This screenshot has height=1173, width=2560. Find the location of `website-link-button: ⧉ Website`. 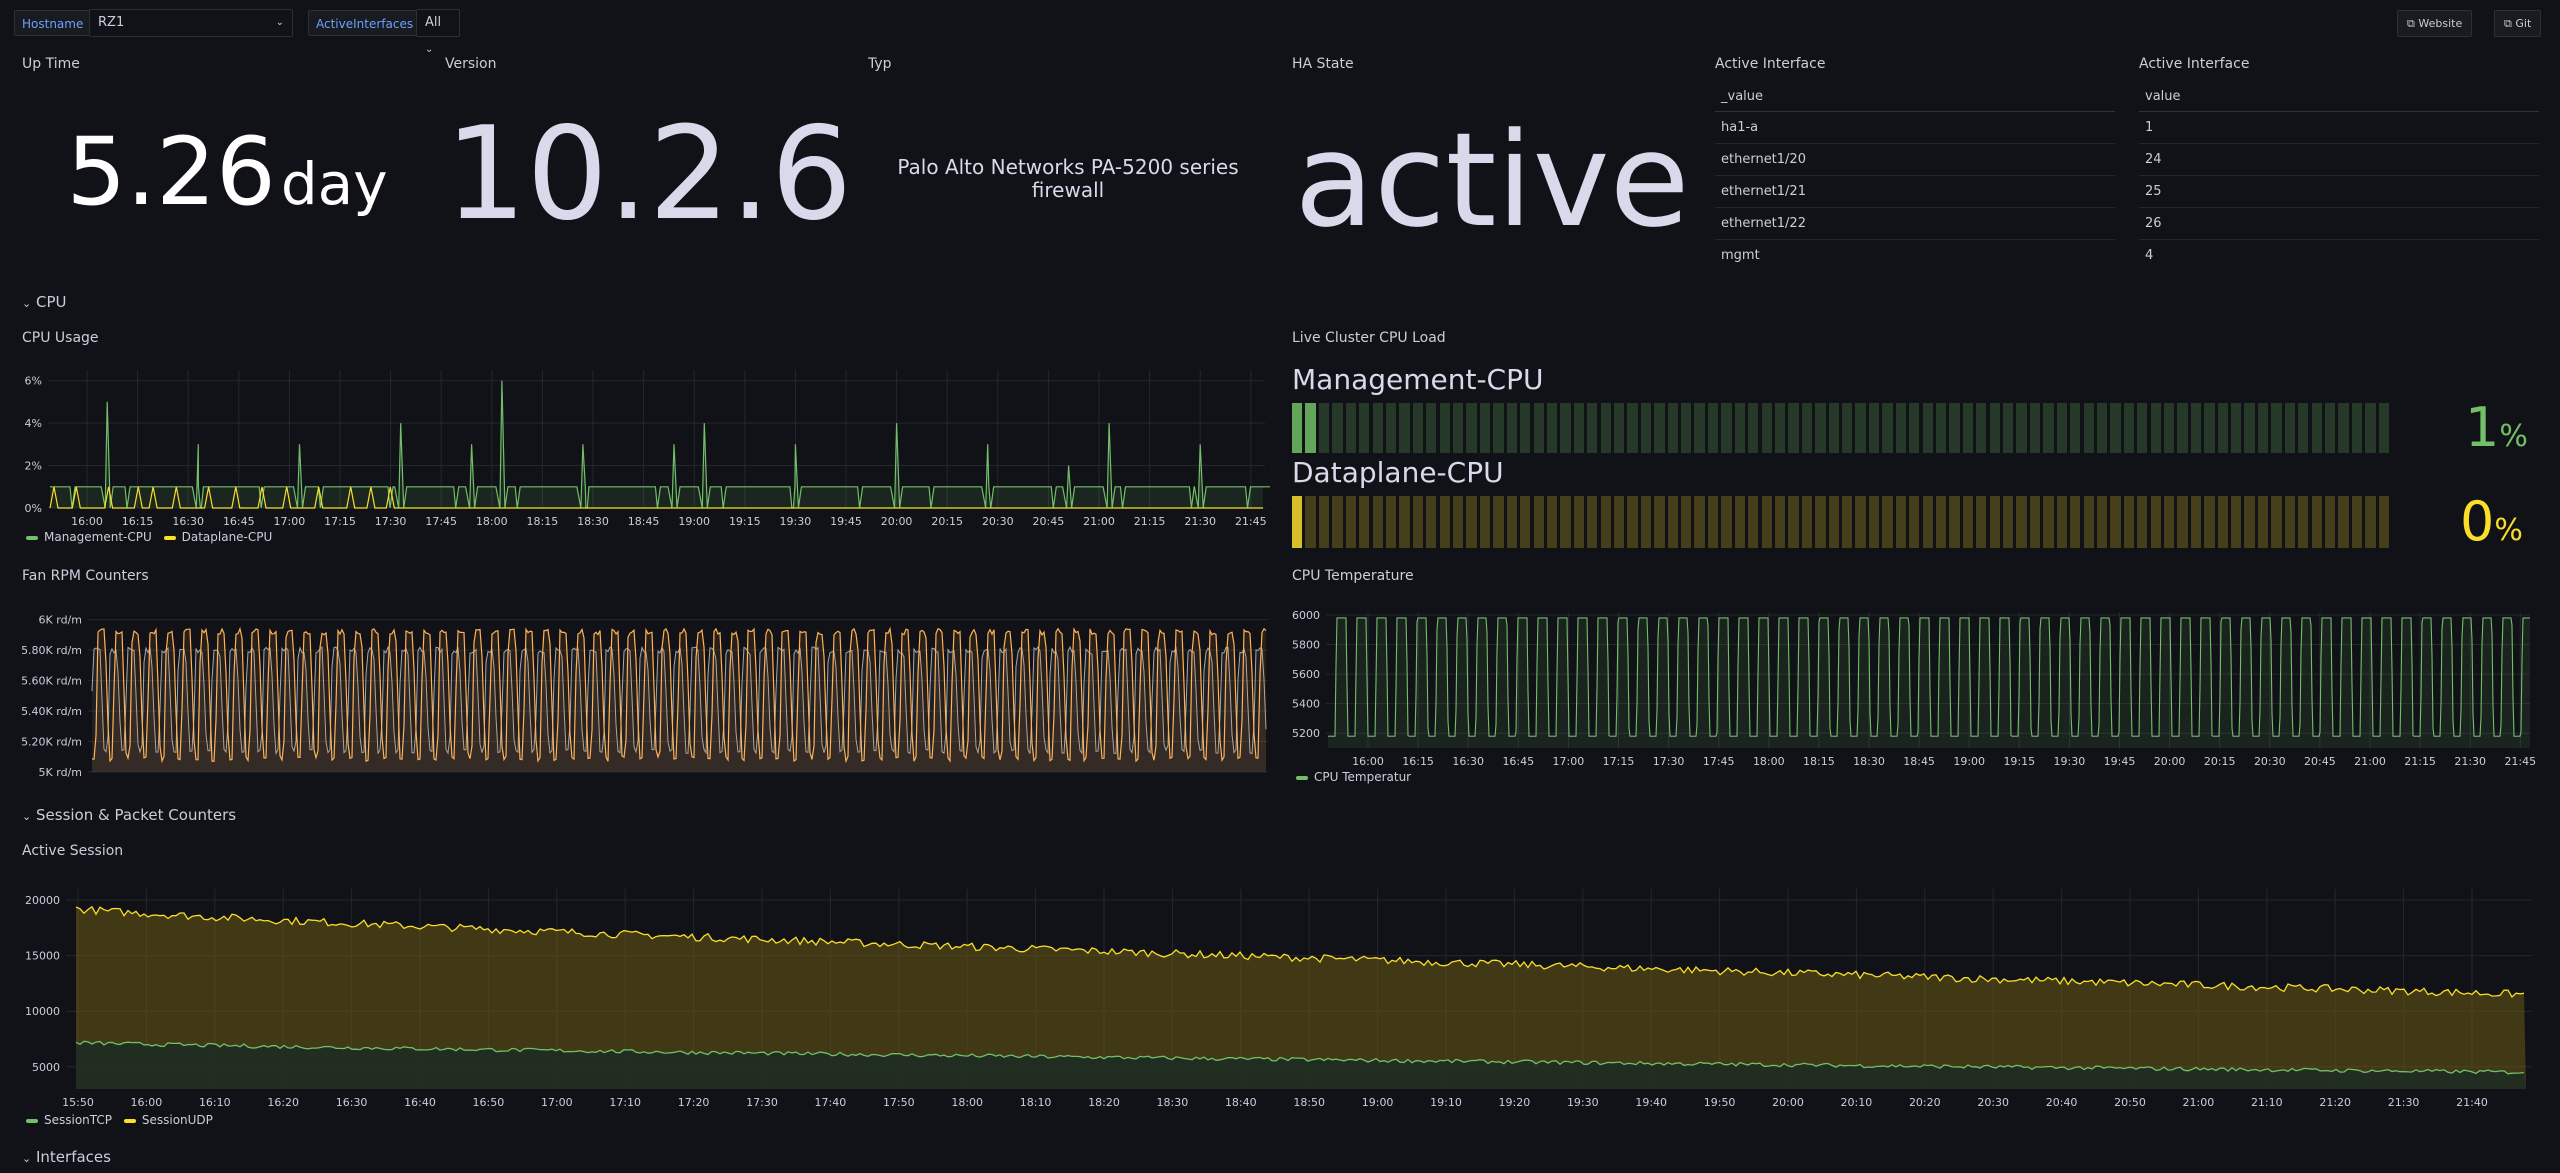

website-link-button: ⧉ Website is located at coordinates (2435, 23).